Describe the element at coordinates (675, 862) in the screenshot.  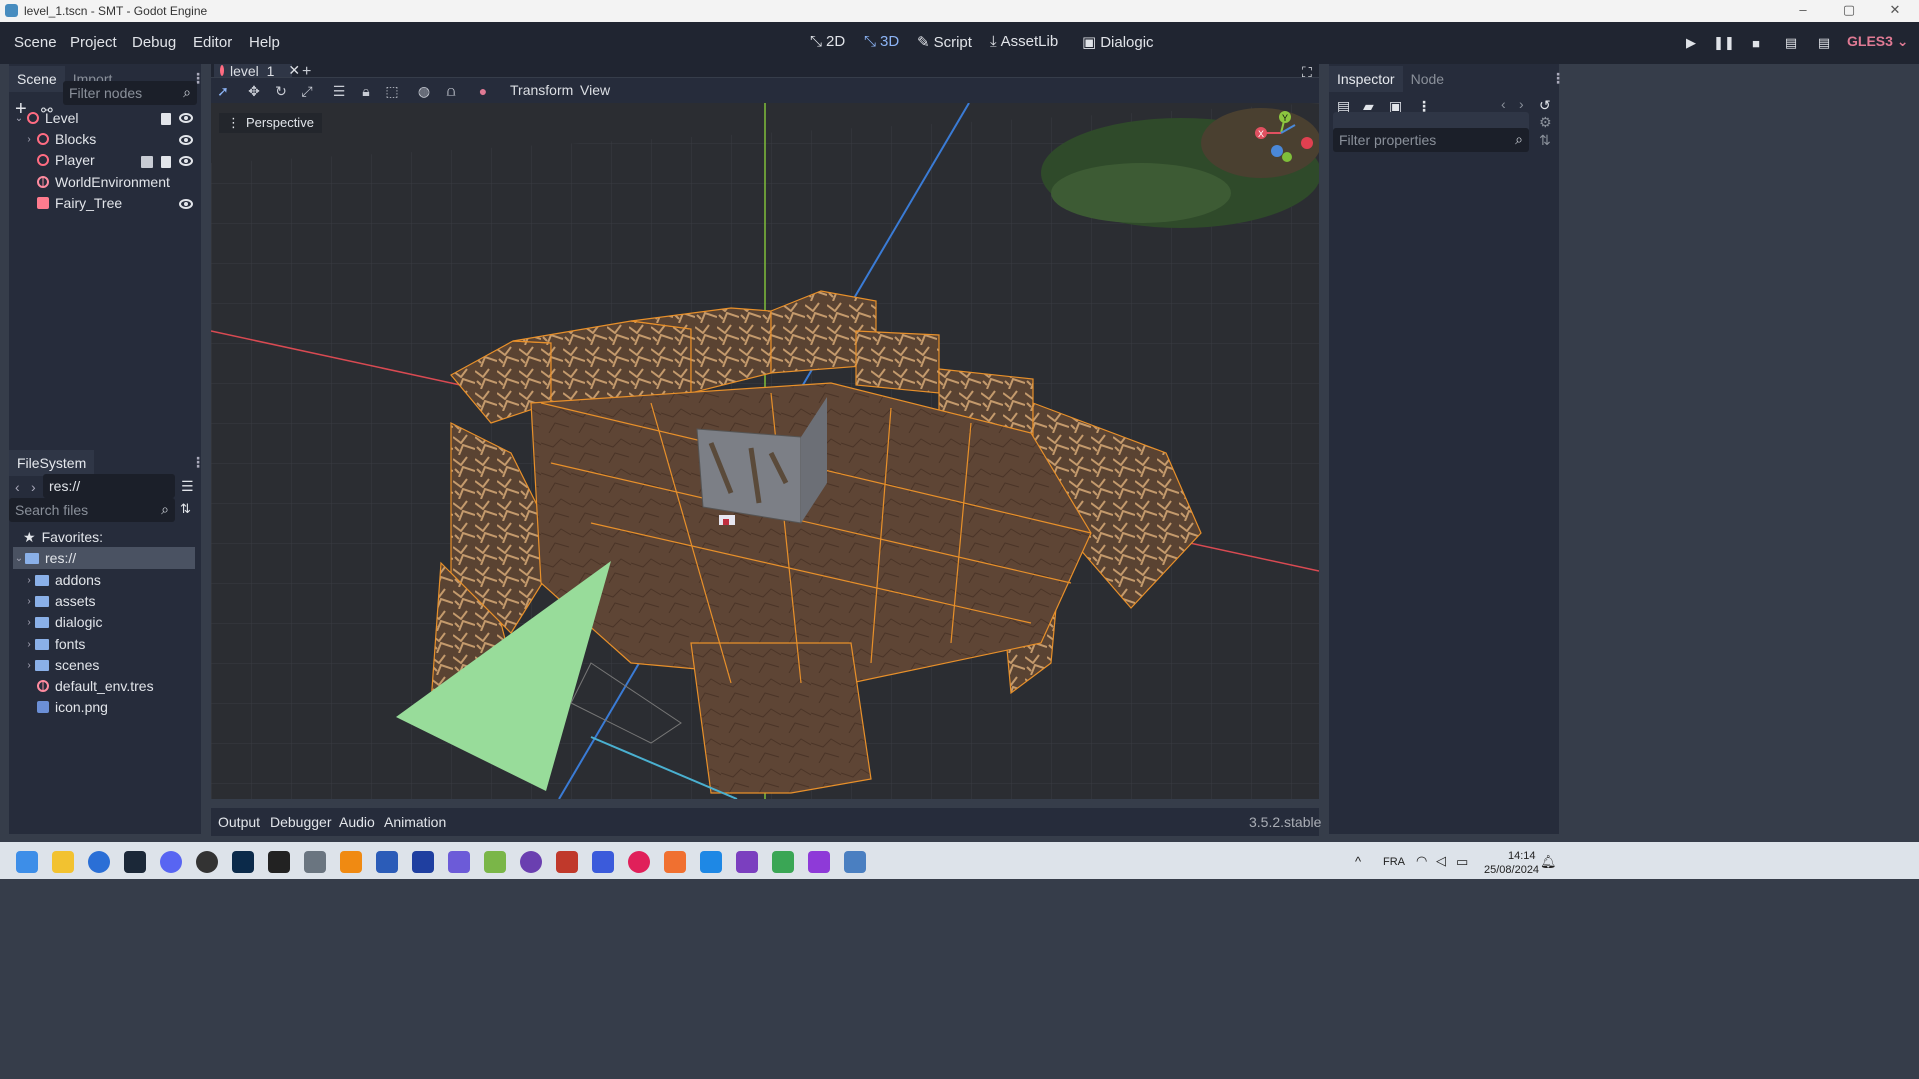
I see `app-orange-icon` at that location.